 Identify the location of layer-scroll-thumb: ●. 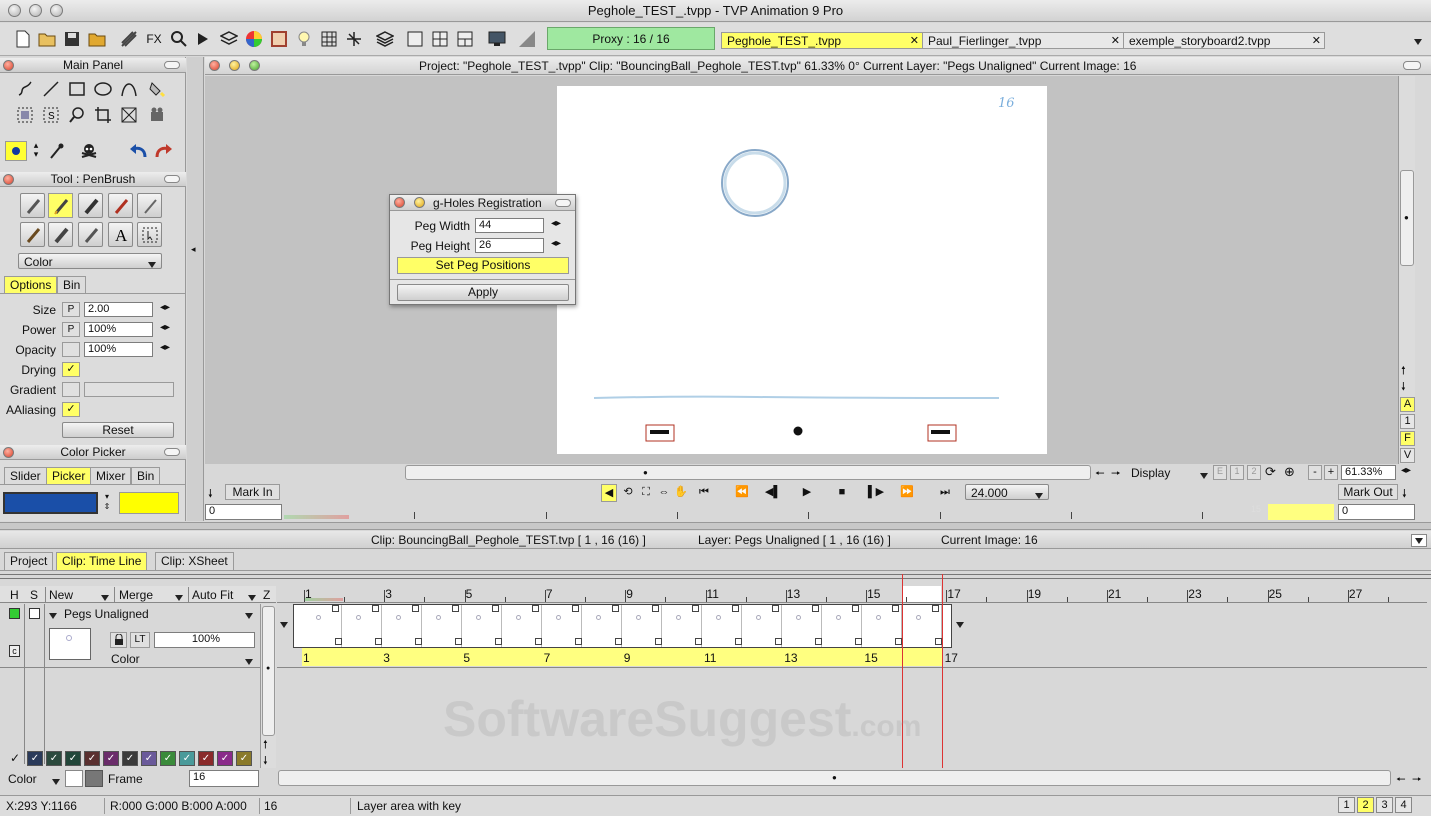
(268, 671).